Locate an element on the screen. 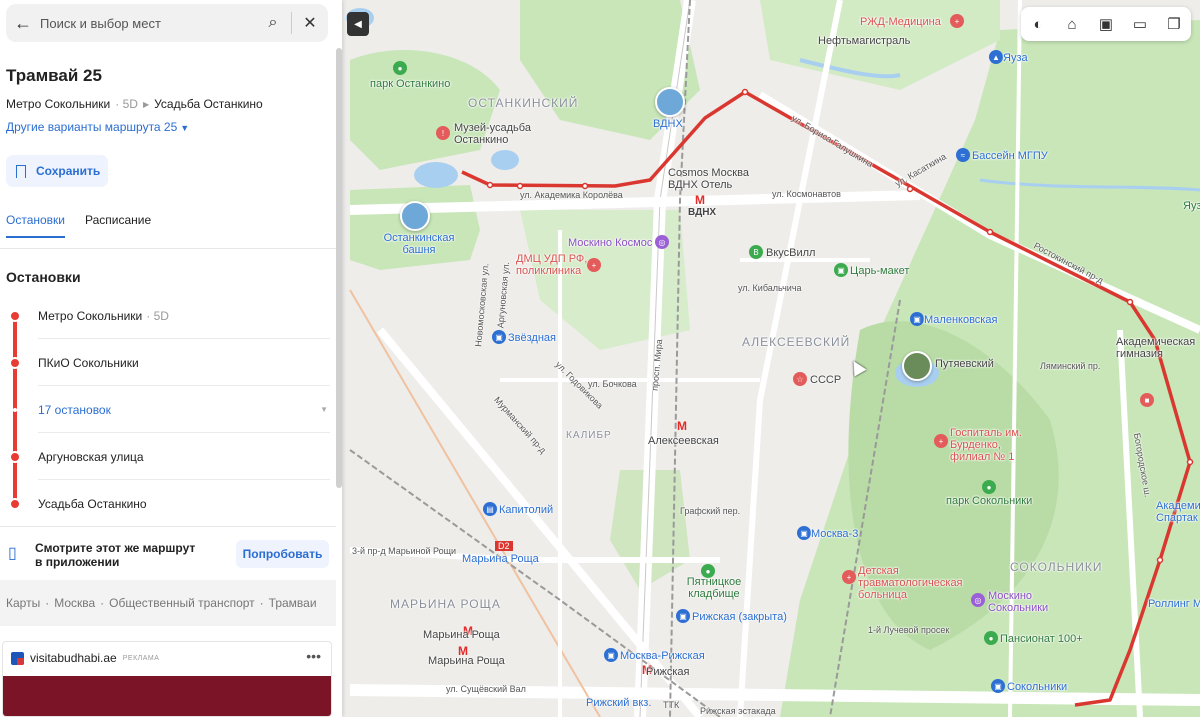  park-sok-pin: ● is located at coordinates (989, 487).